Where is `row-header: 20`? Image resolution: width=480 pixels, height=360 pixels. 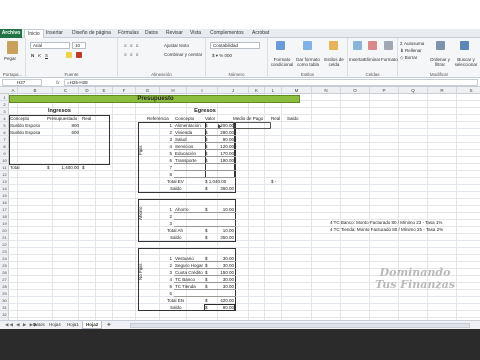
row-header: 20 is located at coordinates (4, 230).